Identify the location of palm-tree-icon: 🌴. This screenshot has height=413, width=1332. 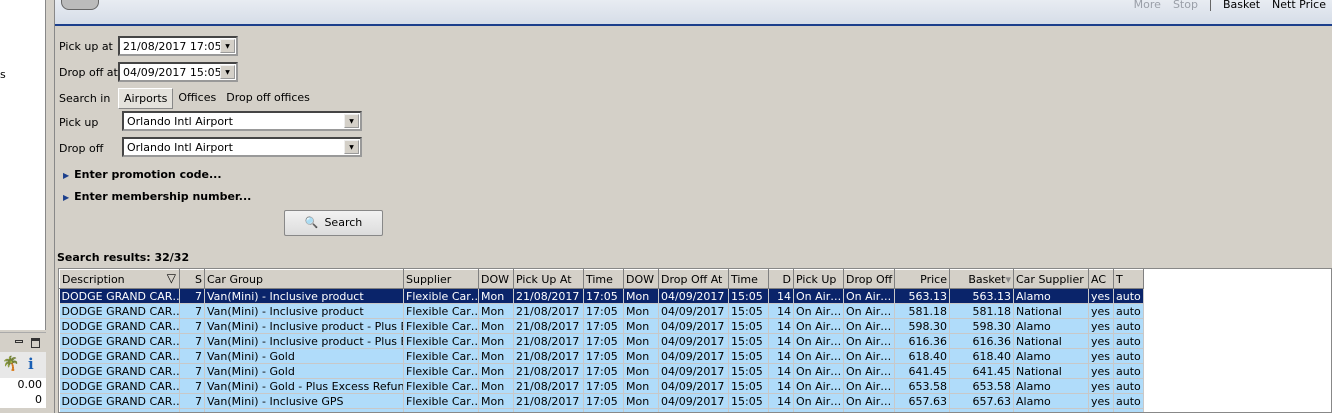
(10, 364).